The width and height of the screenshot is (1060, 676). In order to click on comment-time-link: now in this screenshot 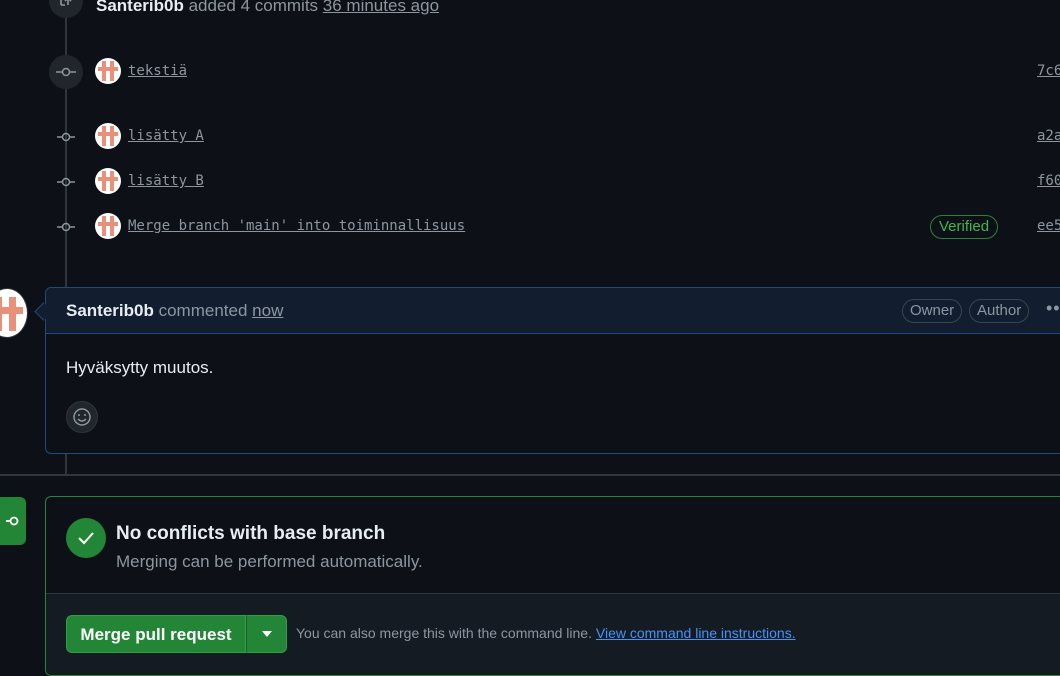, I will do `click(267, 310)`.